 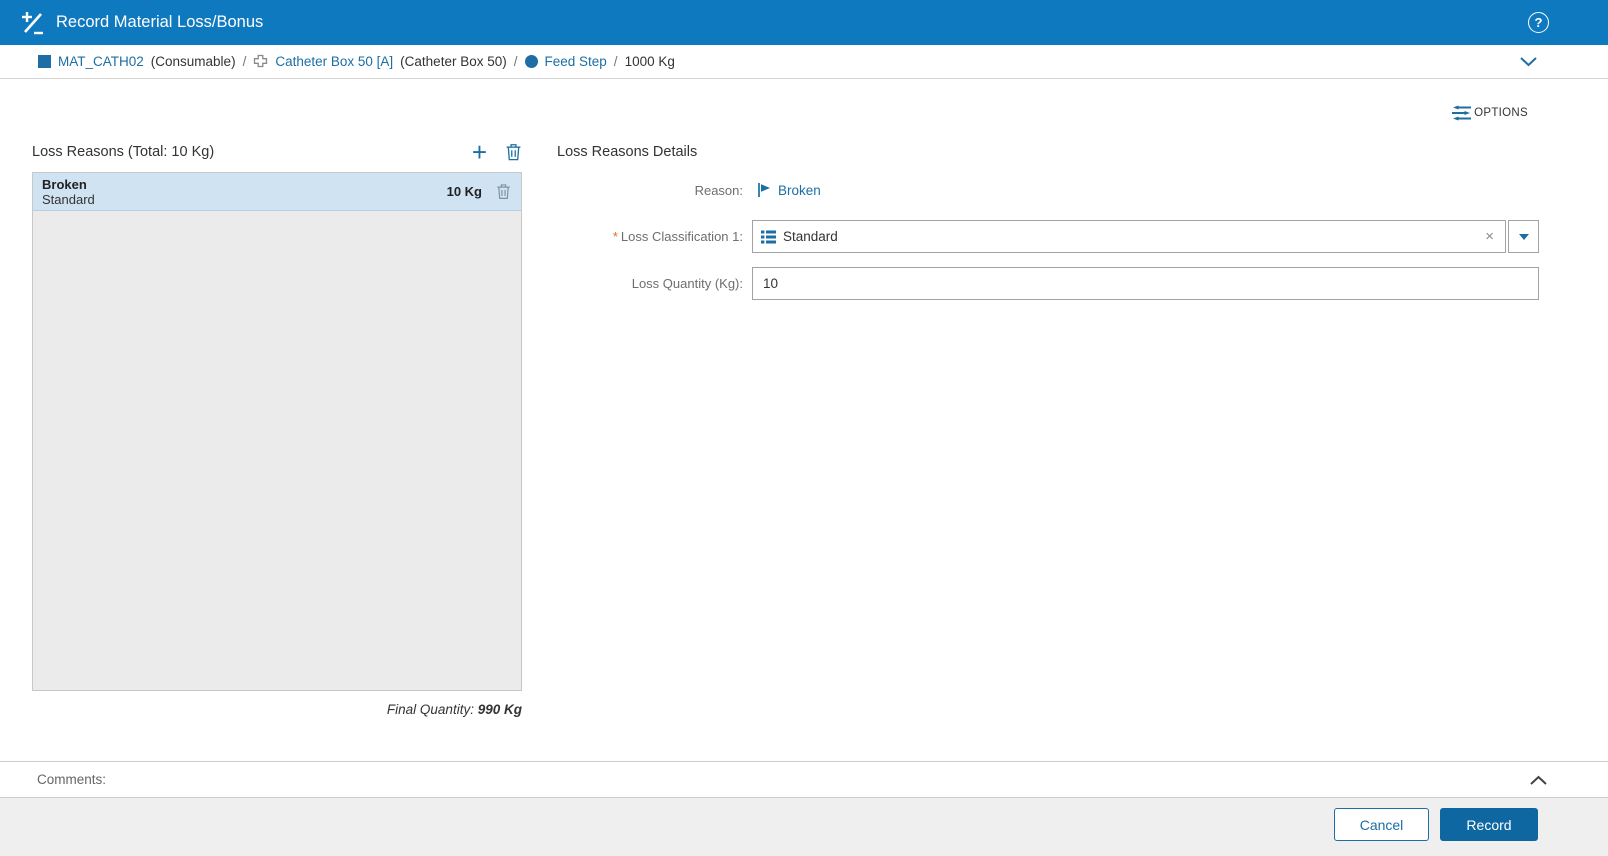 What do you see at coordinates (1129, 236) in the screenshot?
I see `loss-classification-field: Standard ×` at bounding box center [1129, 236].